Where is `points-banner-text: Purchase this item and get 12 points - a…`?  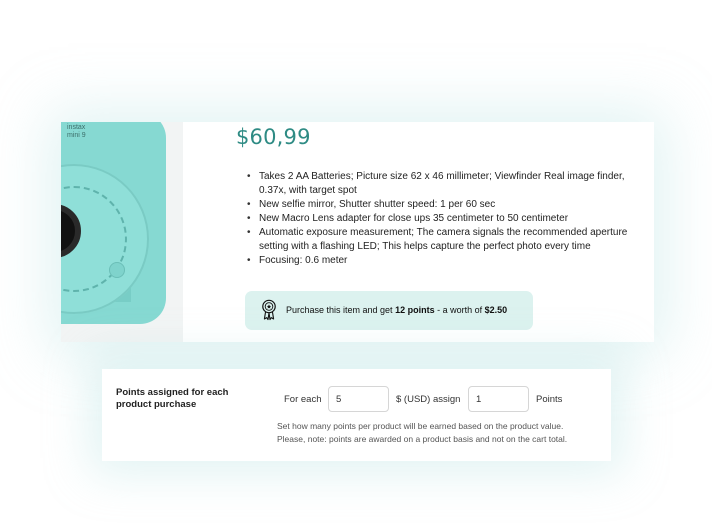 points-banner-text: Purchase this item and get 12 points - a… is located at coordinates (396, 310).